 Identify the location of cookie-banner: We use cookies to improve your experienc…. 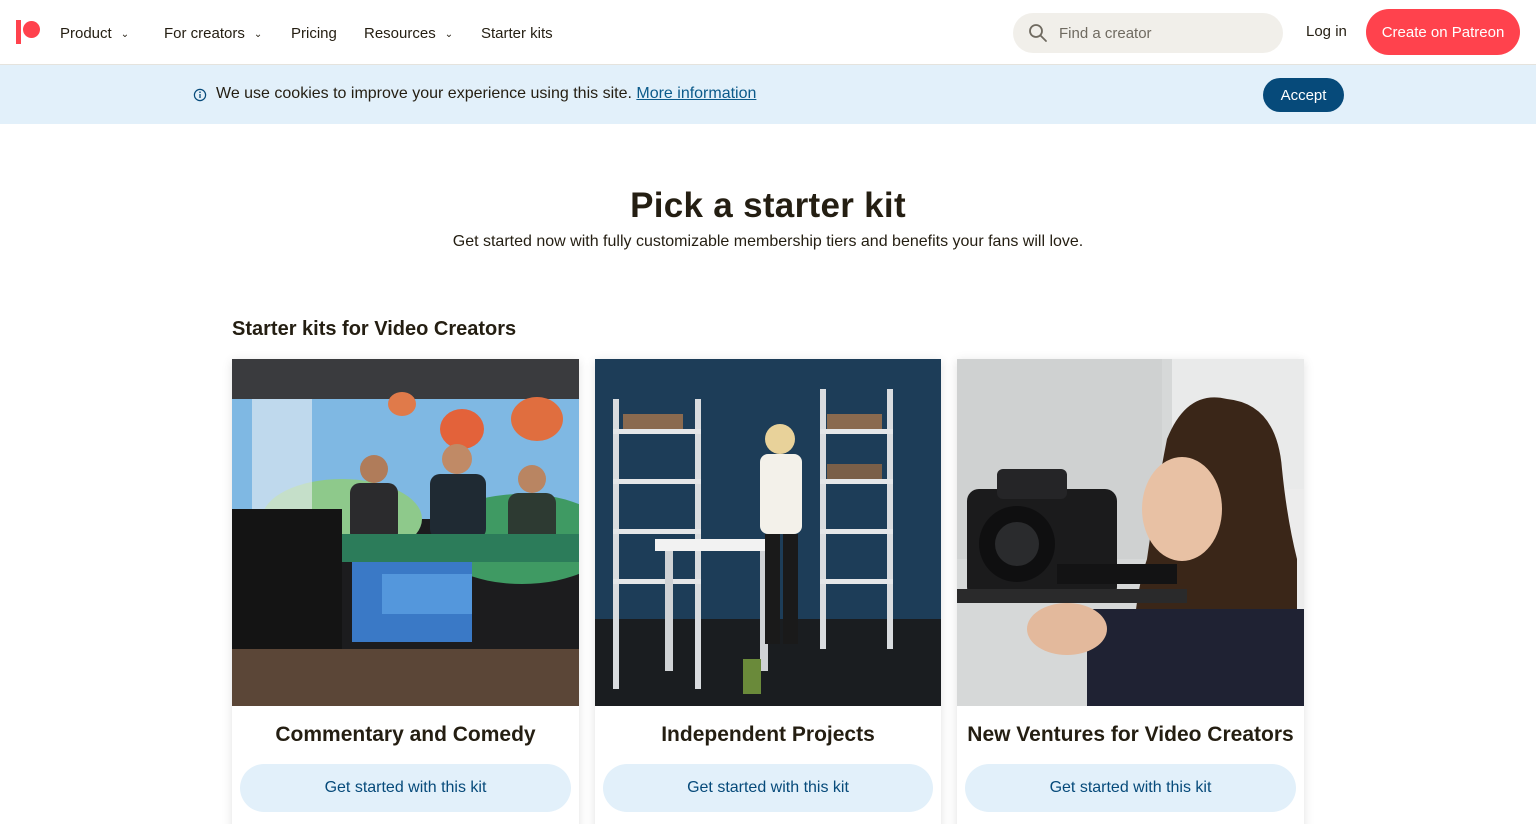
(768, 94).